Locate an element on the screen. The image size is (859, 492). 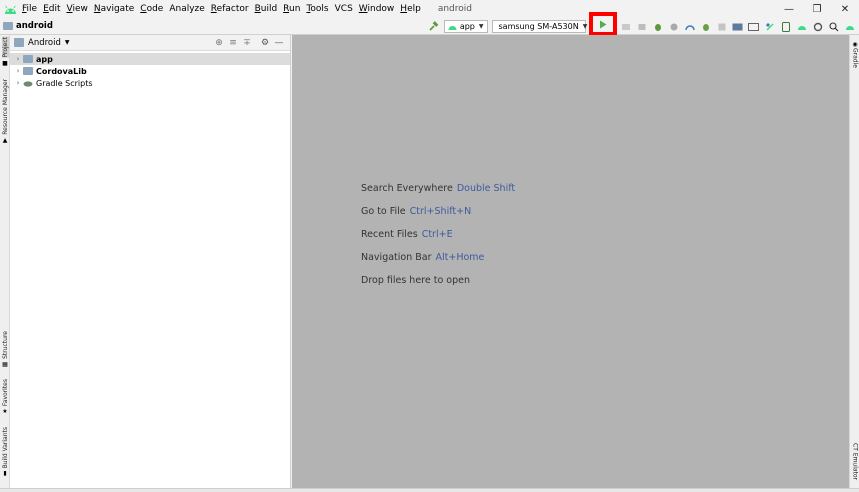
menu-item: Tools is located at coordinates (317, 9).